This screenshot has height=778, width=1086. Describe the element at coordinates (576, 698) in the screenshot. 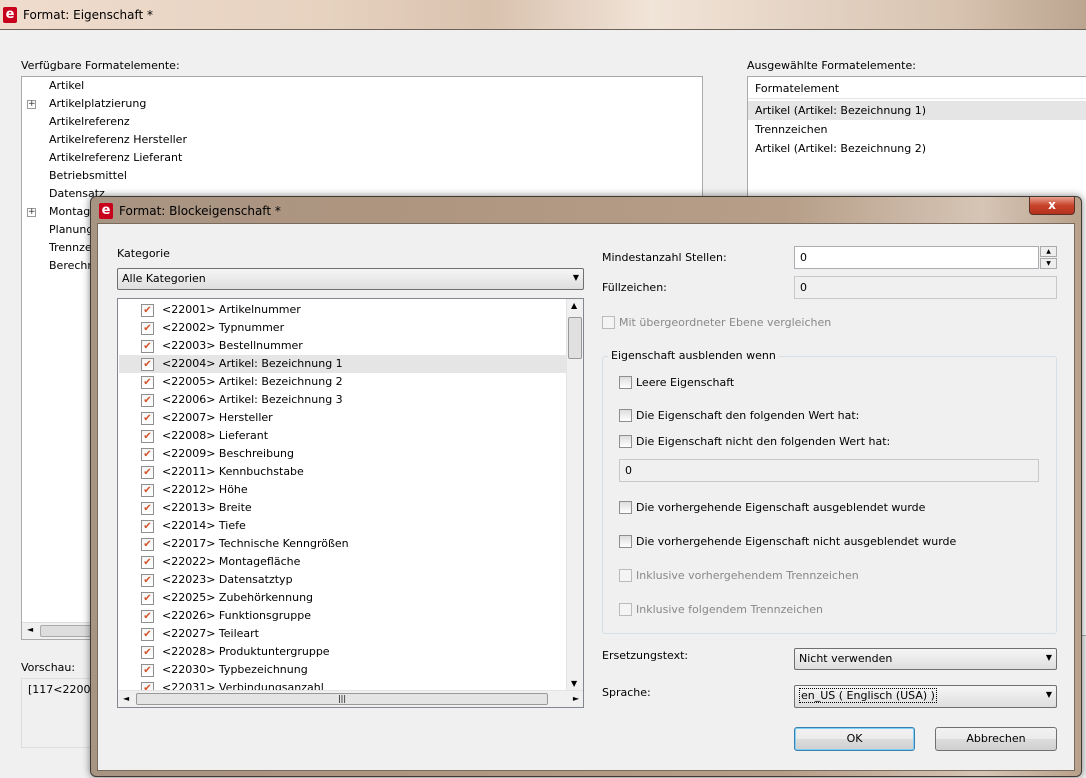

I see `scroll-right-icon: ►` at that location.